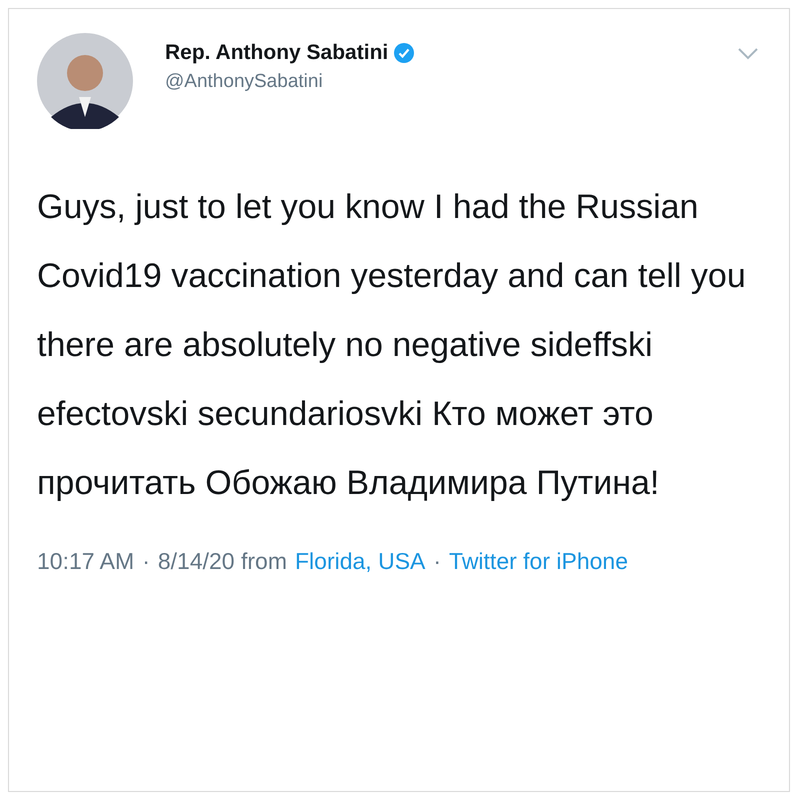  What do you see at coordinates (85, 81) in the screenshot?
I see `avatar` at bounding box center [85, 81].